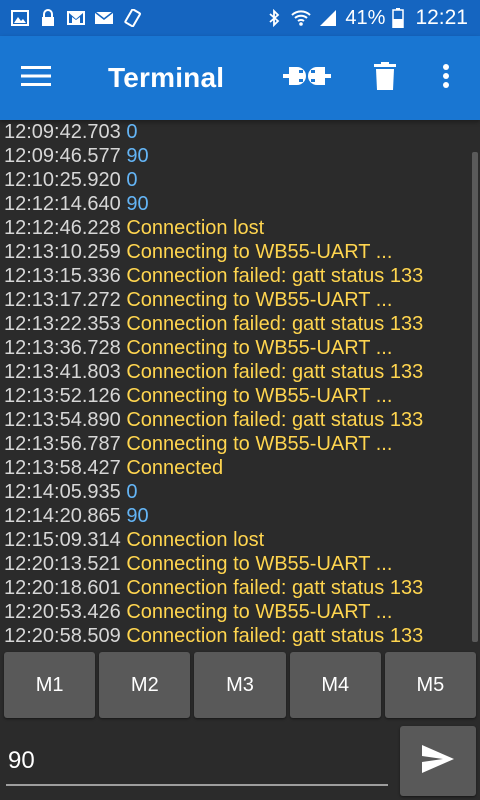 This screenshot has width=480, height=800. I want to click on terminal-line: 12:09:42.703 0, so click(213, 132).